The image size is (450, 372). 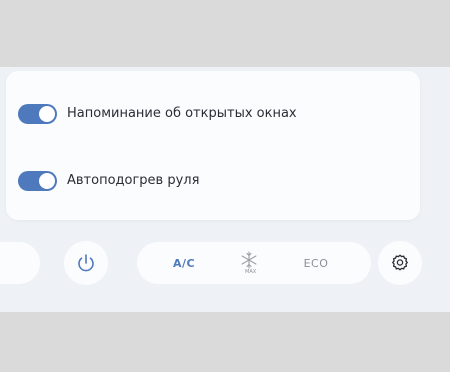 I want to click on ac-label: A/C, so click(x=184, y=263).